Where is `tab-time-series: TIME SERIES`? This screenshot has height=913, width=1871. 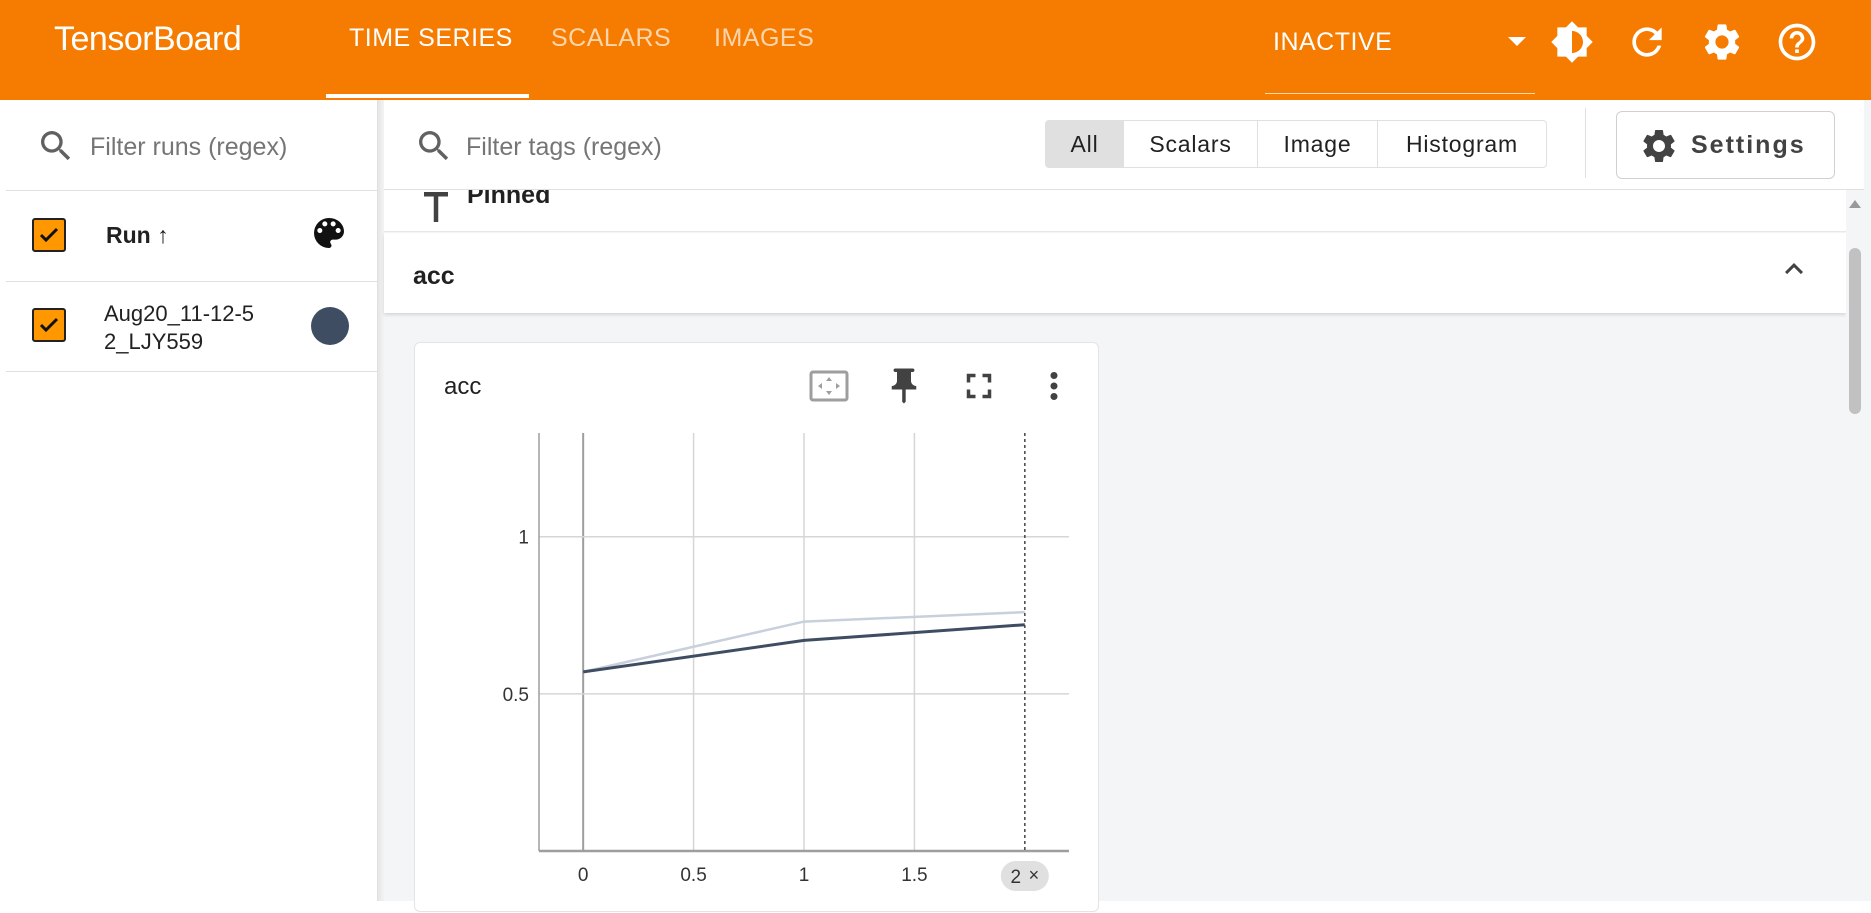
tab-time-series: TIME SERIES is located at coordinates (431, 38).